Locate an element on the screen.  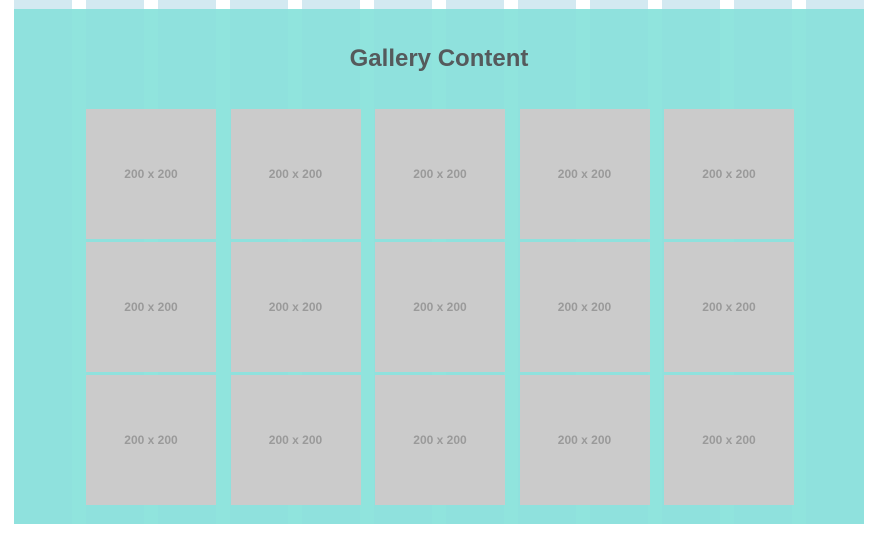
gallery-title: Gallery Content is located at coordinates (439, 58).